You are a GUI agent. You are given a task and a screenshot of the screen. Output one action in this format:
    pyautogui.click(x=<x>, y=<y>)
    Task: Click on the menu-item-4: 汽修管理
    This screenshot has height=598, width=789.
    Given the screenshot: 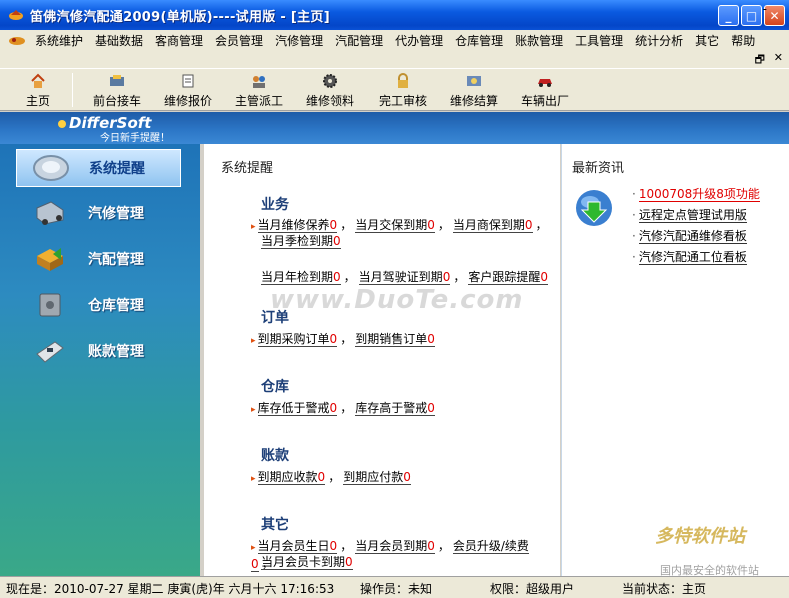 What is the action you would take?
    pyautogui.click(x=299, y=40)
    